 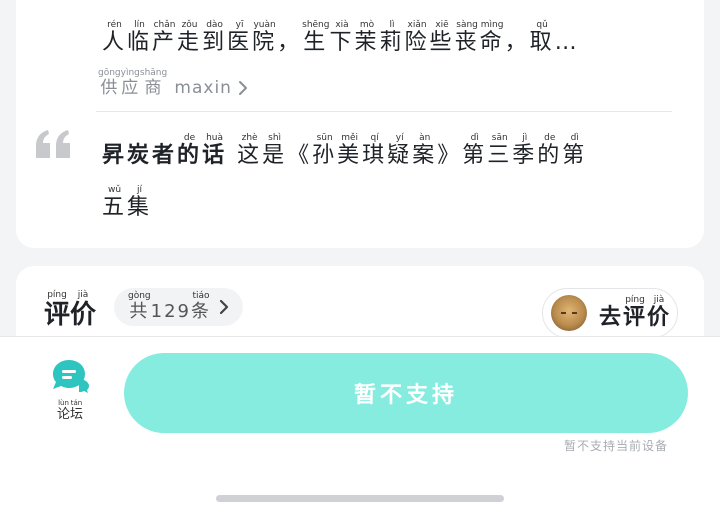 What do you see at coordinates (517, 42) in the screenshot?
I see `glyph: ，` at bounding box center [517, 42].